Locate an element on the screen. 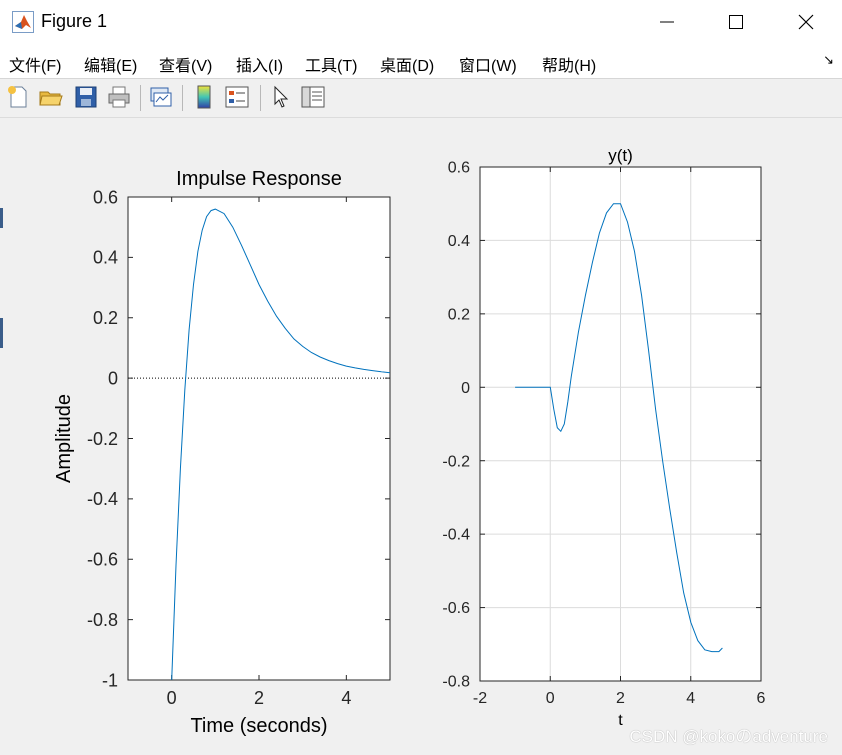 Image resolution: width=842 pixels, height=755 pixels. menu-edit: 编辑(E) is located at coordinates (110, 64).